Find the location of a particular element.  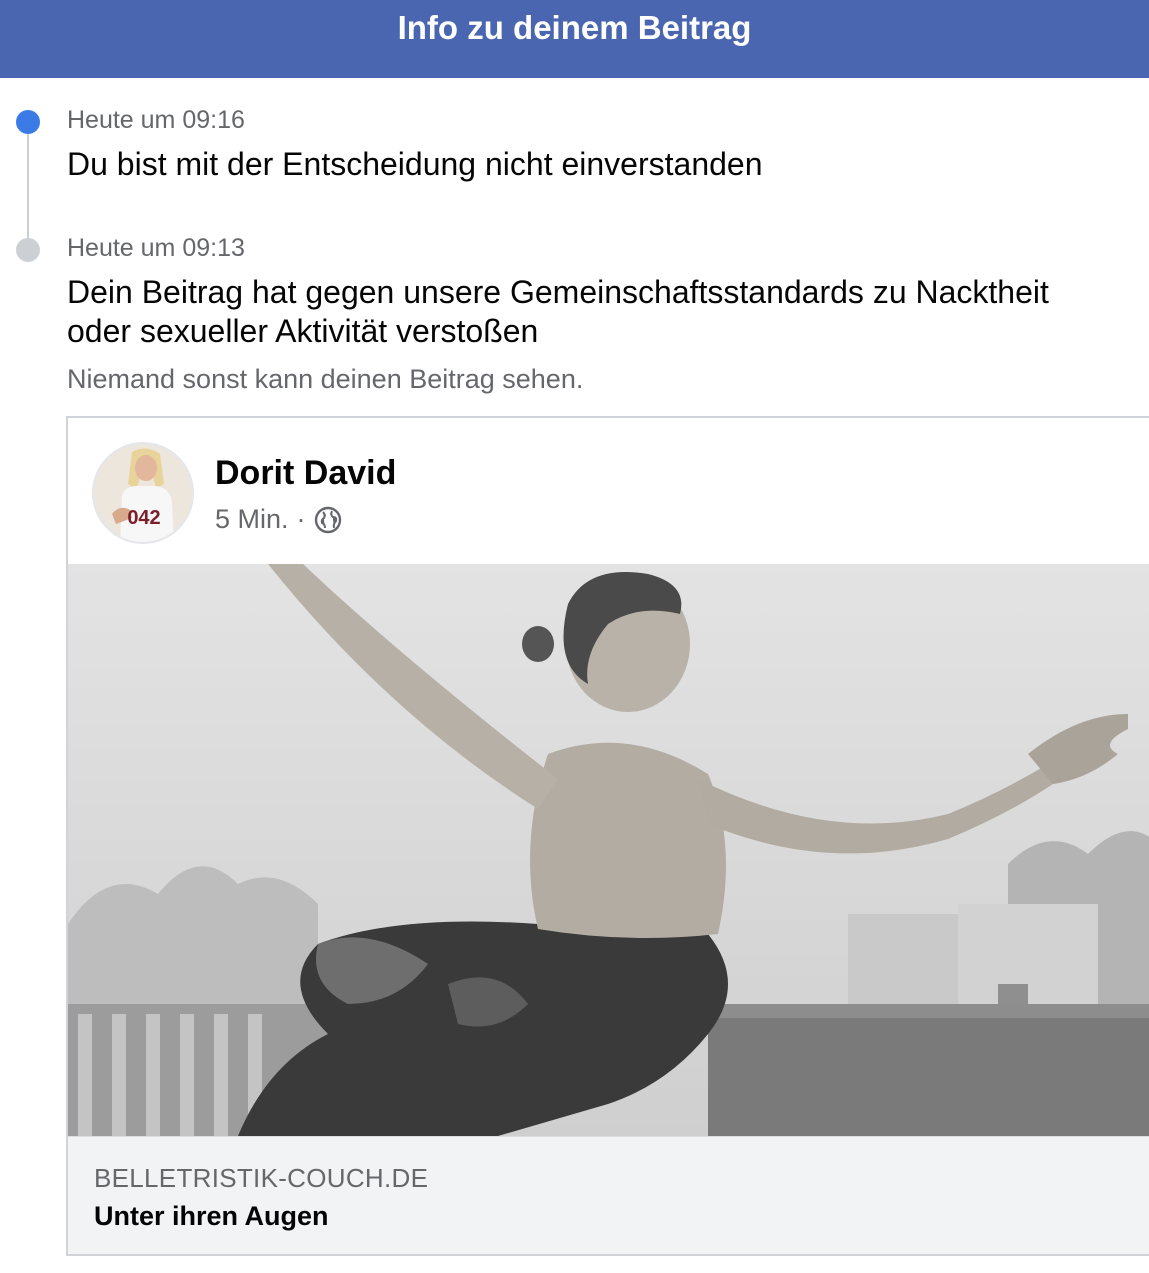

visibility-note: Niemand sonst kann deinen Beitrag sehen. is located at coordinates (325, 379).